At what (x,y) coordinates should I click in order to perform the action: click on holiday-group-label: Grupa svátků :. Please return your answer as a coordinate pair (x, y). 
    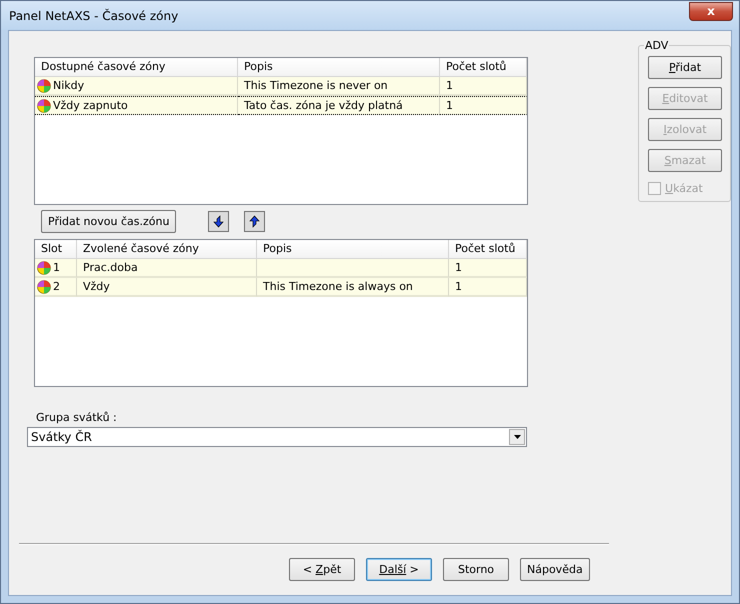
    Looking at the image, I should click on (77, 417).